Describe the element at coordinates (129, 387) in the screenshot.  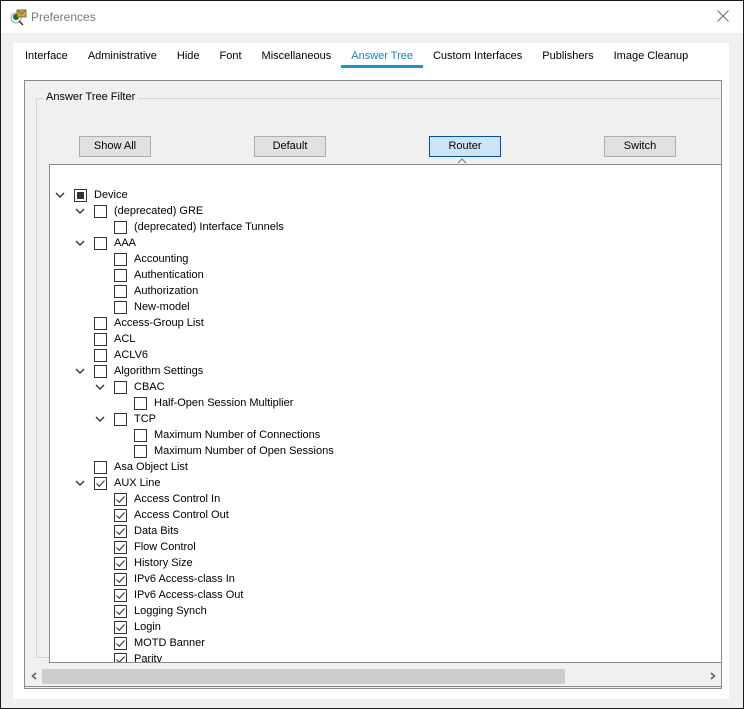
I see `tree-item: CBAC` at that location.